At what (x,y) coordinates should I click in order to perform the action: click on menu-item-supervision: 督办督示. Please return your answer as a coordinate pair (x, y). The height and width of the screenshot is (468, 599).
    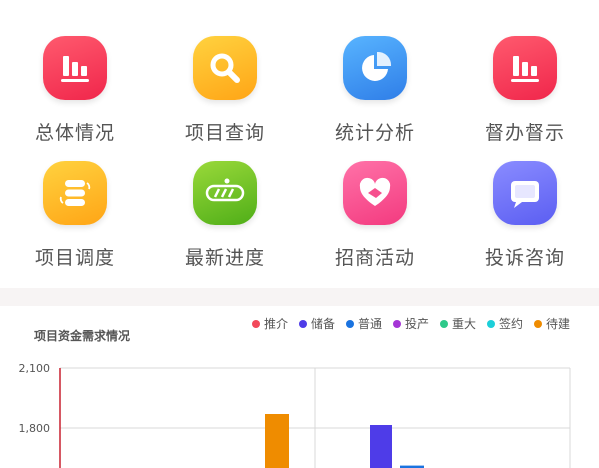
    Looking at the image, I should click on (524, 72).